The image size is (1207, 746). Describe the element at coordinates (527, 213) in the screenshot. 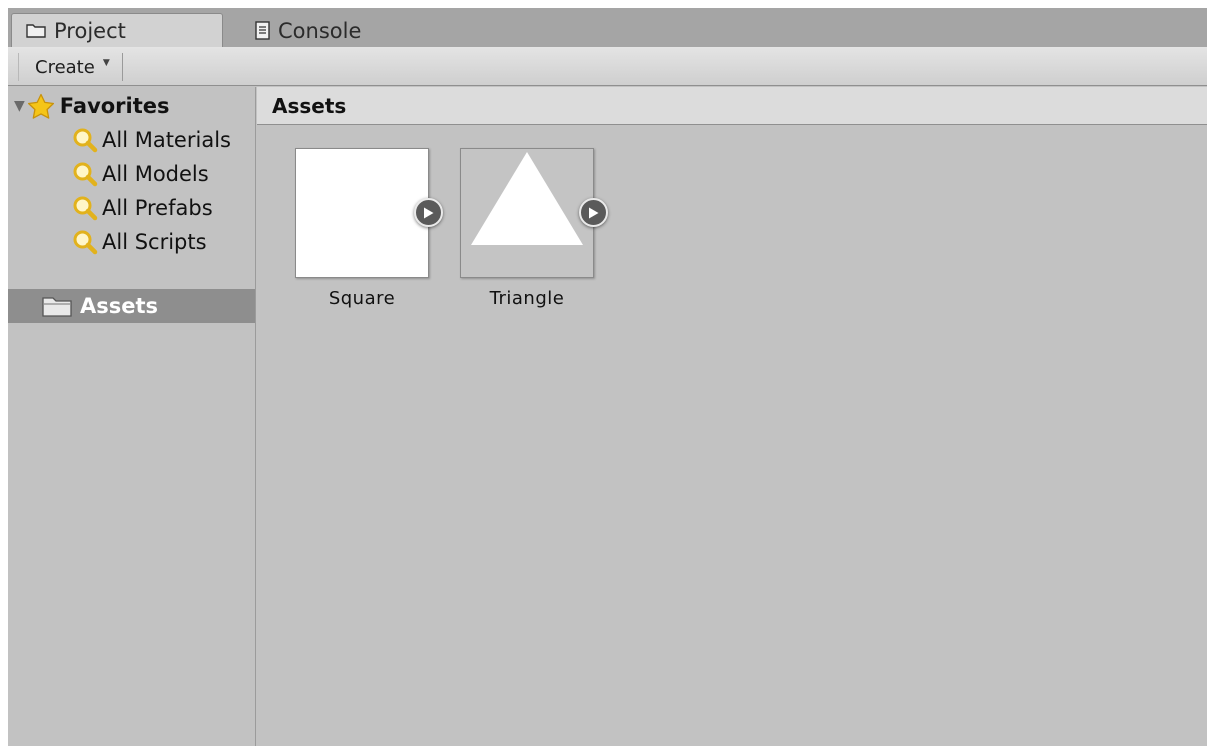

I see `triangle-thumbnail` at that location.